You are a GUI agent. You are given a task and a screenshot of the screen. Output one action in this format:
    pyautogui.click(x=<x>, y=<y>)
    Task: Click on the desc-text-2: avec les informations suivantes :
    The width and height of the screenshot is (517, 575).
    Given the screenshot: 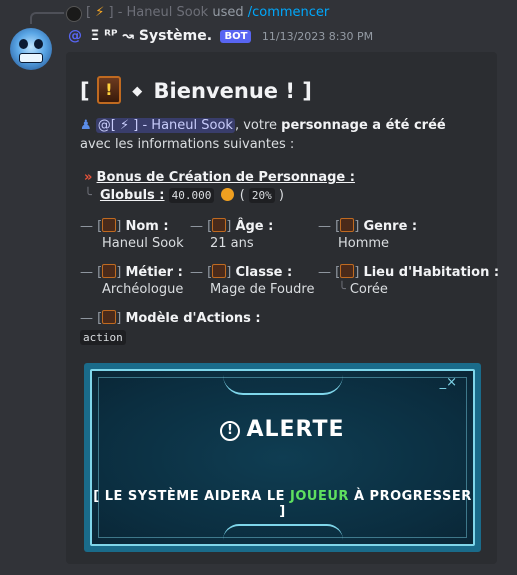 What is the action you would take?
    pyautogui.click(x=187, y=144)
    